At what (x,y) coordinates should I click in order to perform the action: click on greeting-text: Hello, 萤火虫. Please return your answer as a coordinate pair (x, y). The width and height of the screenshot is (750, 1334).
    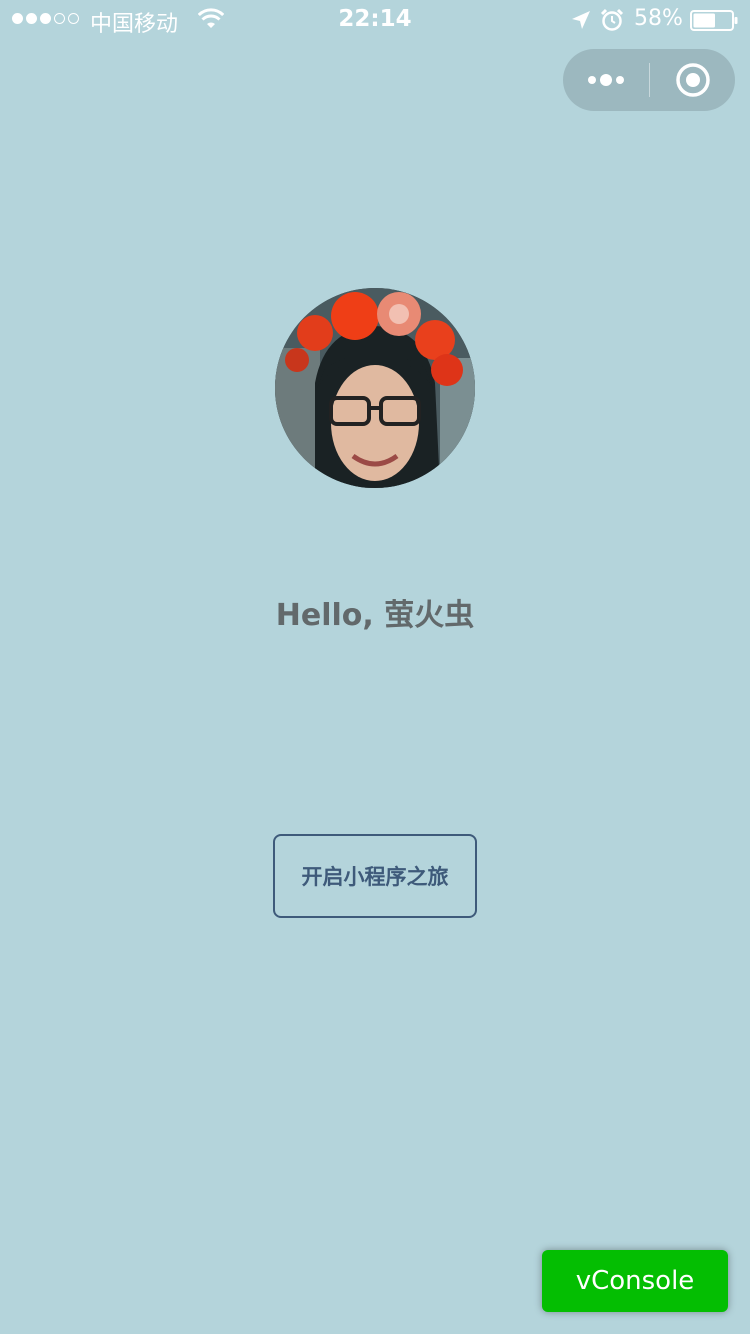
    Looking at the image, I should click on (375, 615).